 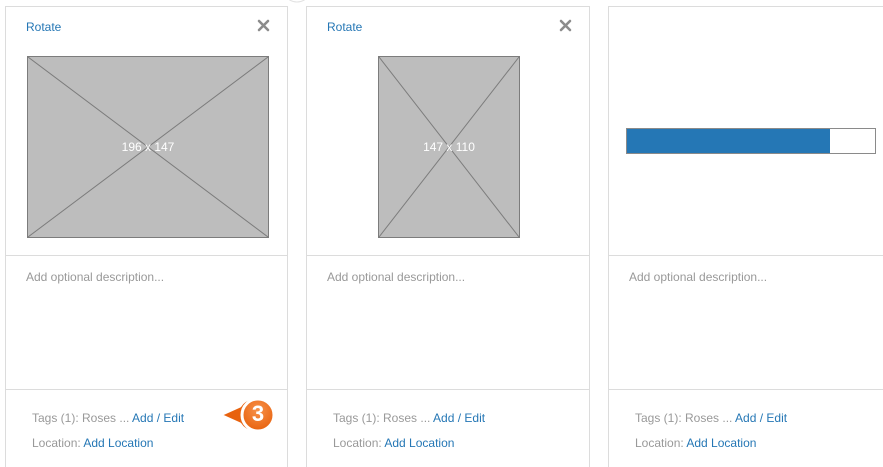 I want to click on thumbnail-dimensions: 196 x 147, so click(x=148, y=147).